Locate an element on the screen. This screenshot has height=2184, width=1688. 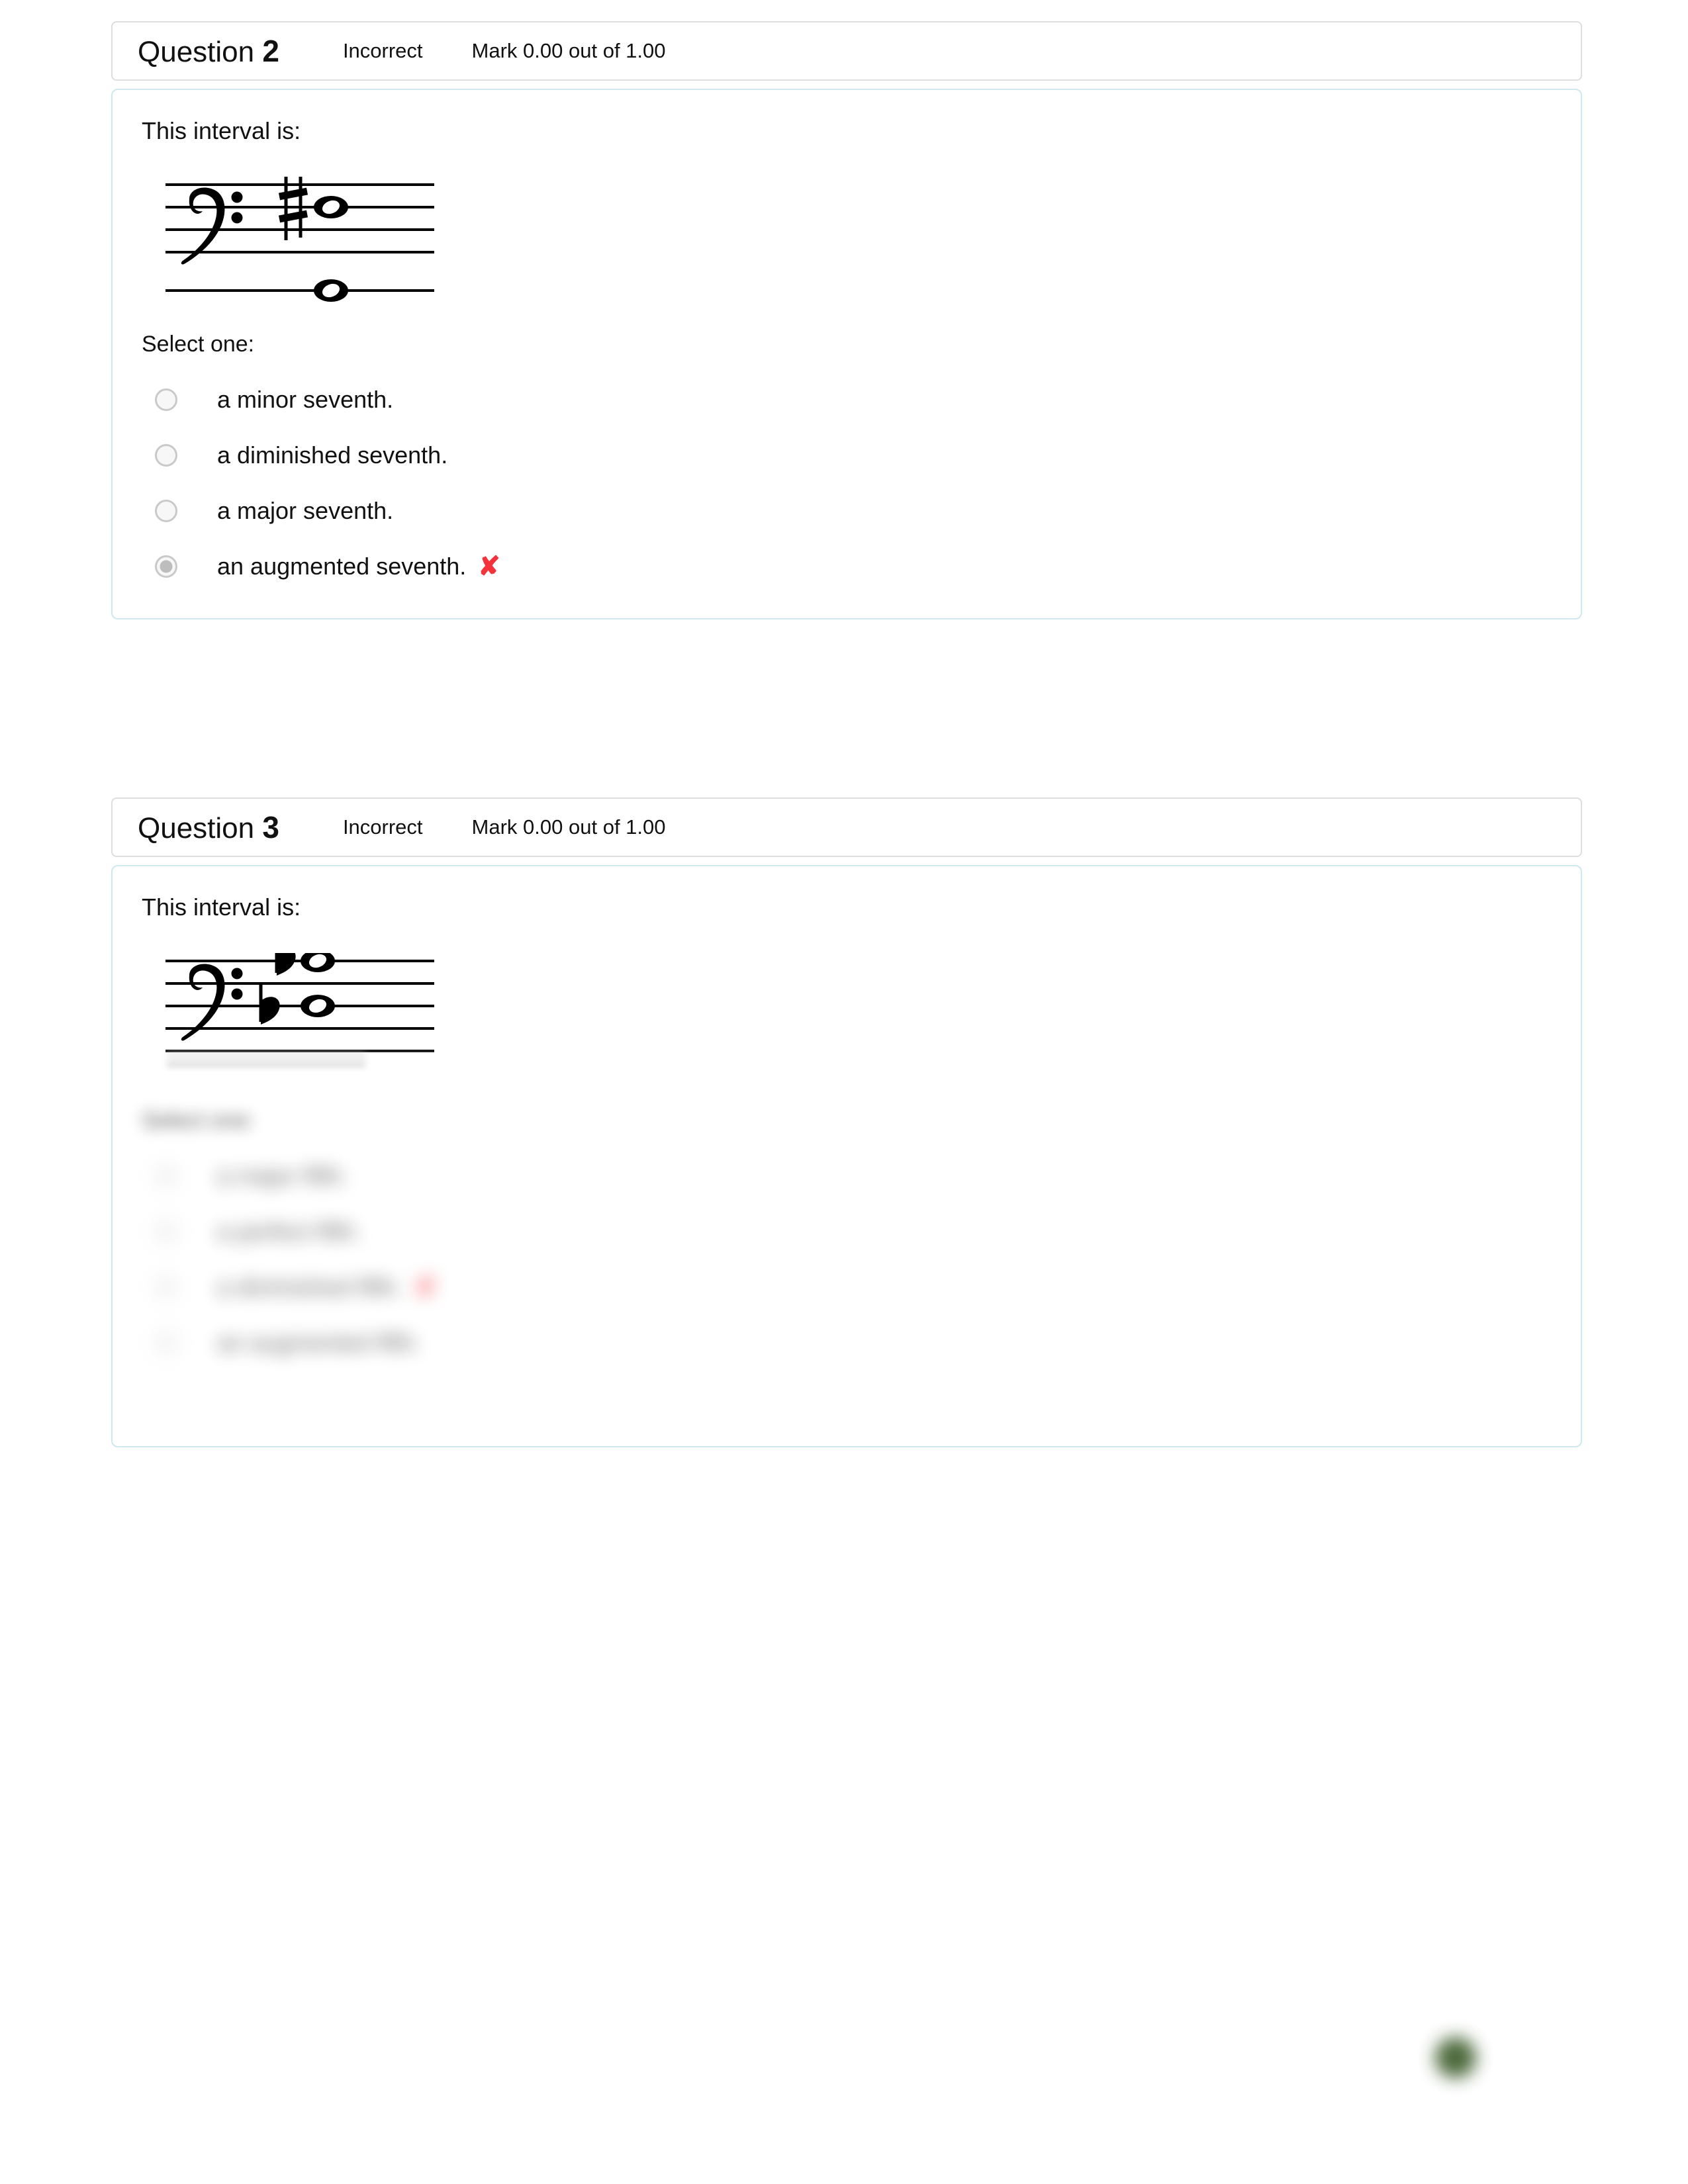
bass-clef-staff-flats is located at coordinates (382, 1016).